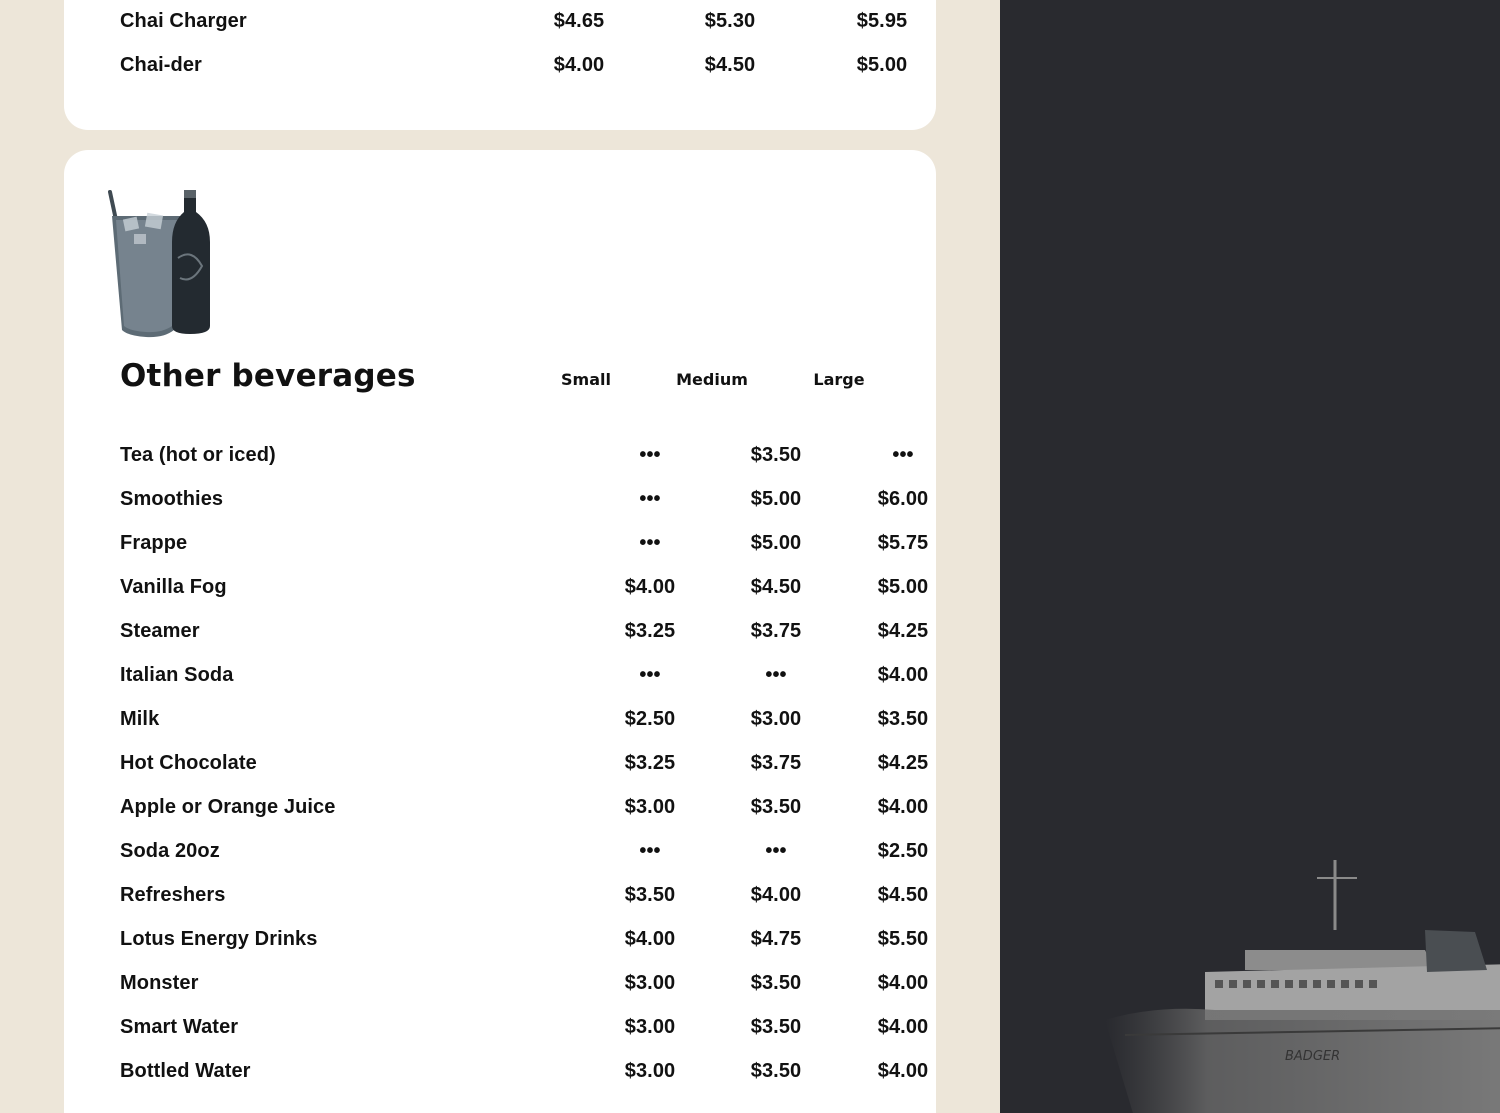 This screenshot has width=1500, height=1113. Describe the element at coordinates (903, 499) in the screenshot. I see `price-large: $6.00` at that location.